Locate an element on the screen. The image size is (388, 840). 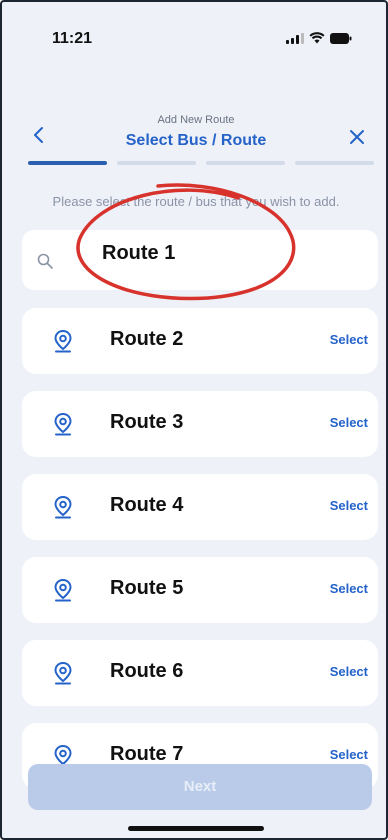
list-item: Route 6 Select is located at coordinates (200, 673).